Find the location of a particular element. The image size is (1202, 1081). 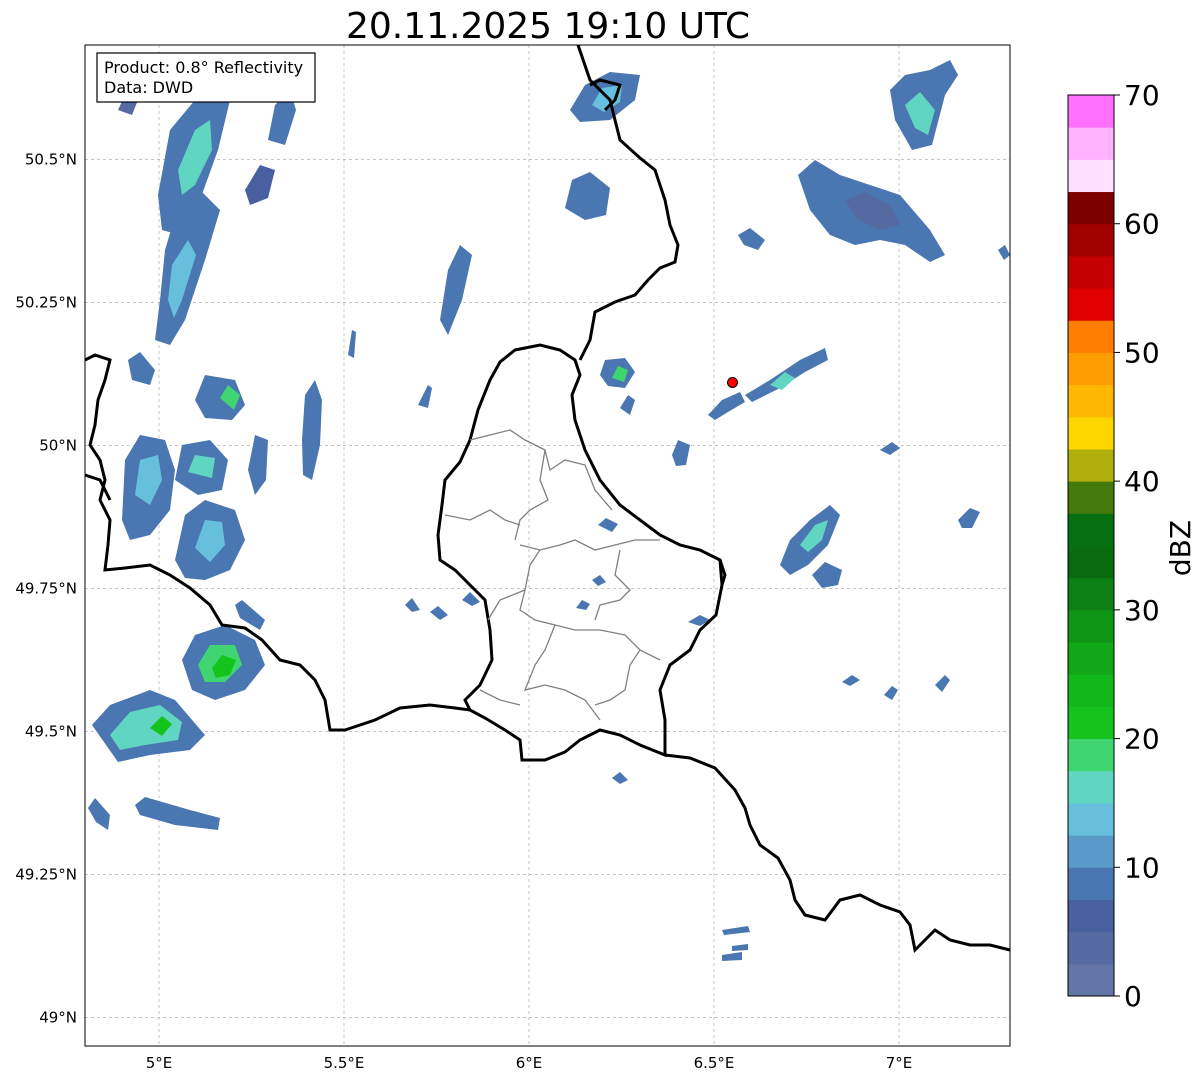

colorbar-tick-label: 70 is located at coordinates (1142, 95).